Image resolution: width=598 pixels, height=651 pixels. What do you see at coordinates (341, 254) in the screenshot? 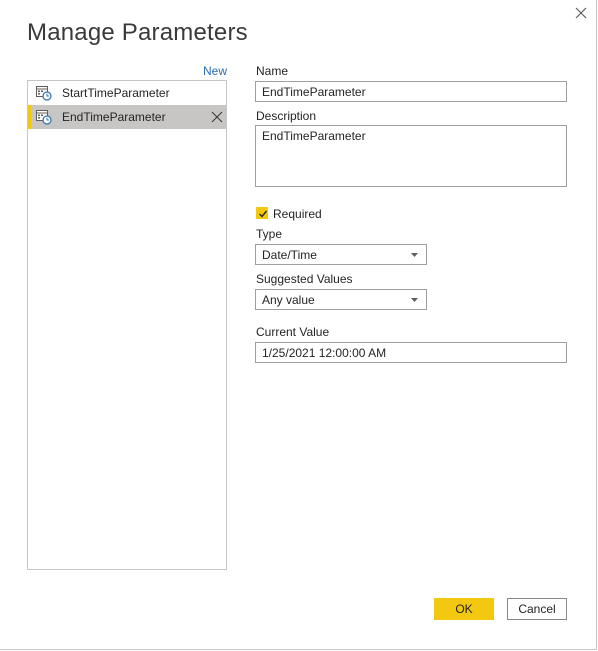
I see `type-dropdown: Date/Time` at bounding box center [341, 254].